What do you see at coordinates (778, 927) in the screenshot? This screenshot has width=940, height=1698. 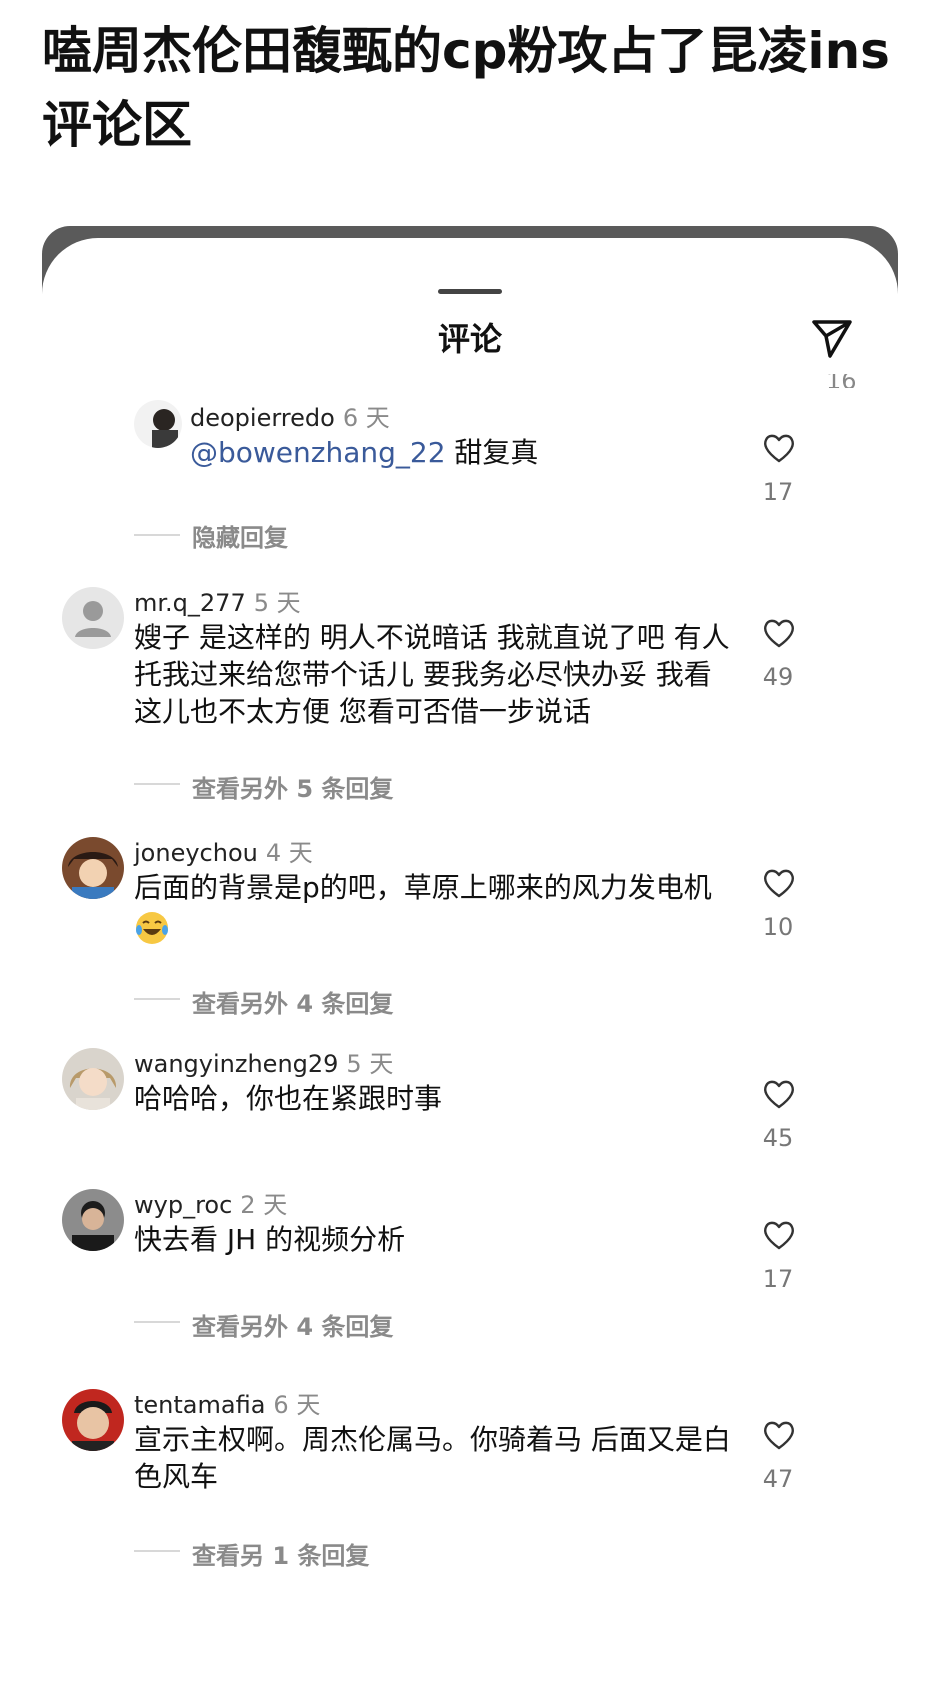 I see `like-count: 10` at bounding box center [778, 927].